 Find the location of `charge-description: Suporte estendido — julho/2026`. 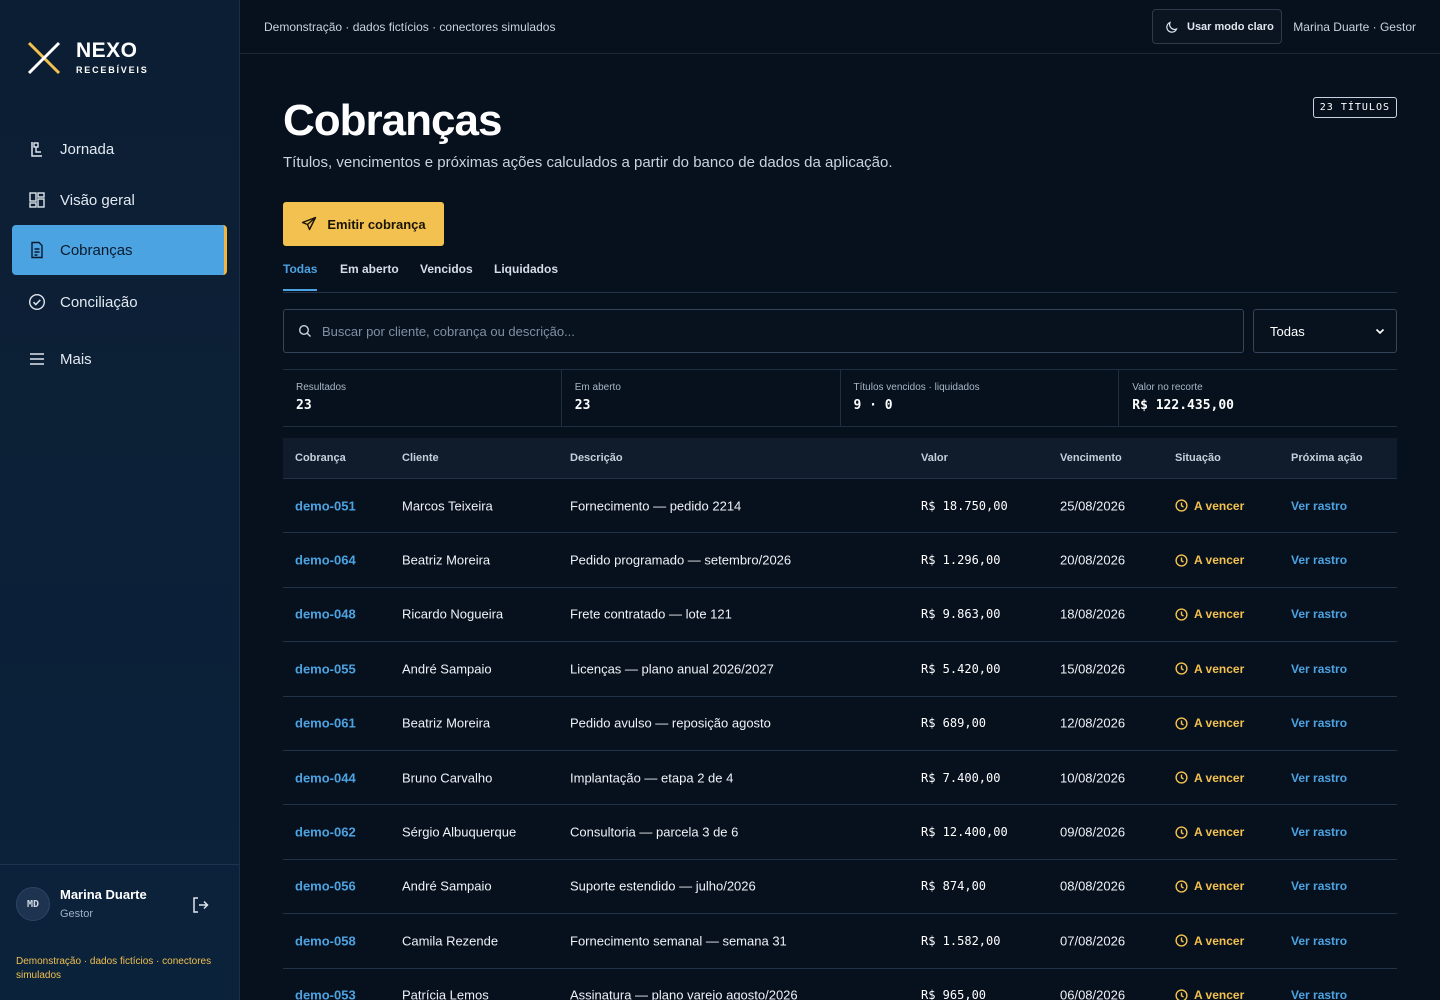

charge-description: Suporte estendido — julho/2026 is located at coordinates (663, 886).